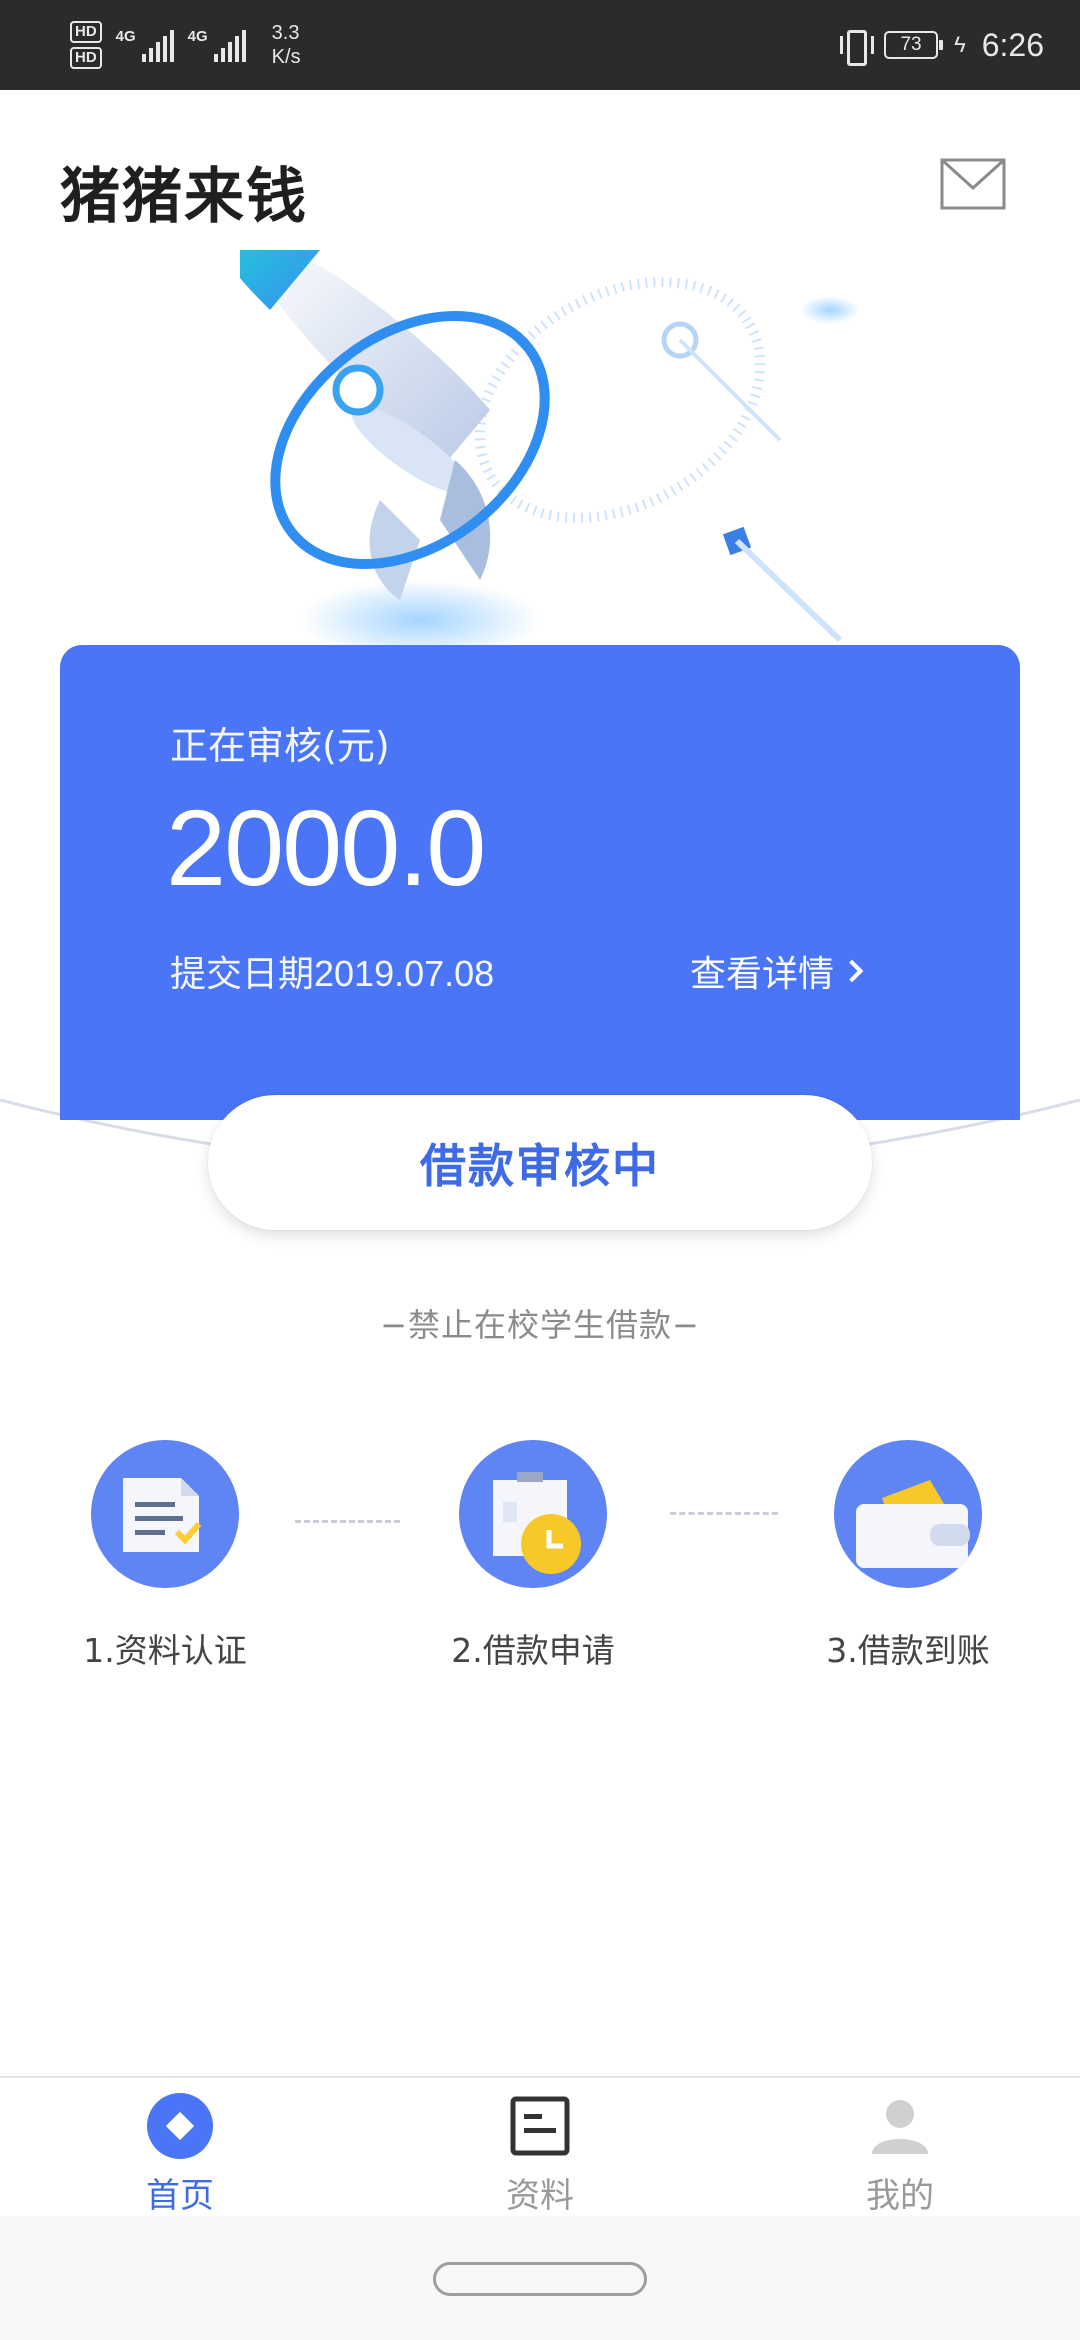 This screenshot has width=1080, height=2340. What do you see at coordinates (540, 1325) in the screenshot?
I see `student-loan-notice: −禁止在校学生借款−` at bounding box center [540, 1325].